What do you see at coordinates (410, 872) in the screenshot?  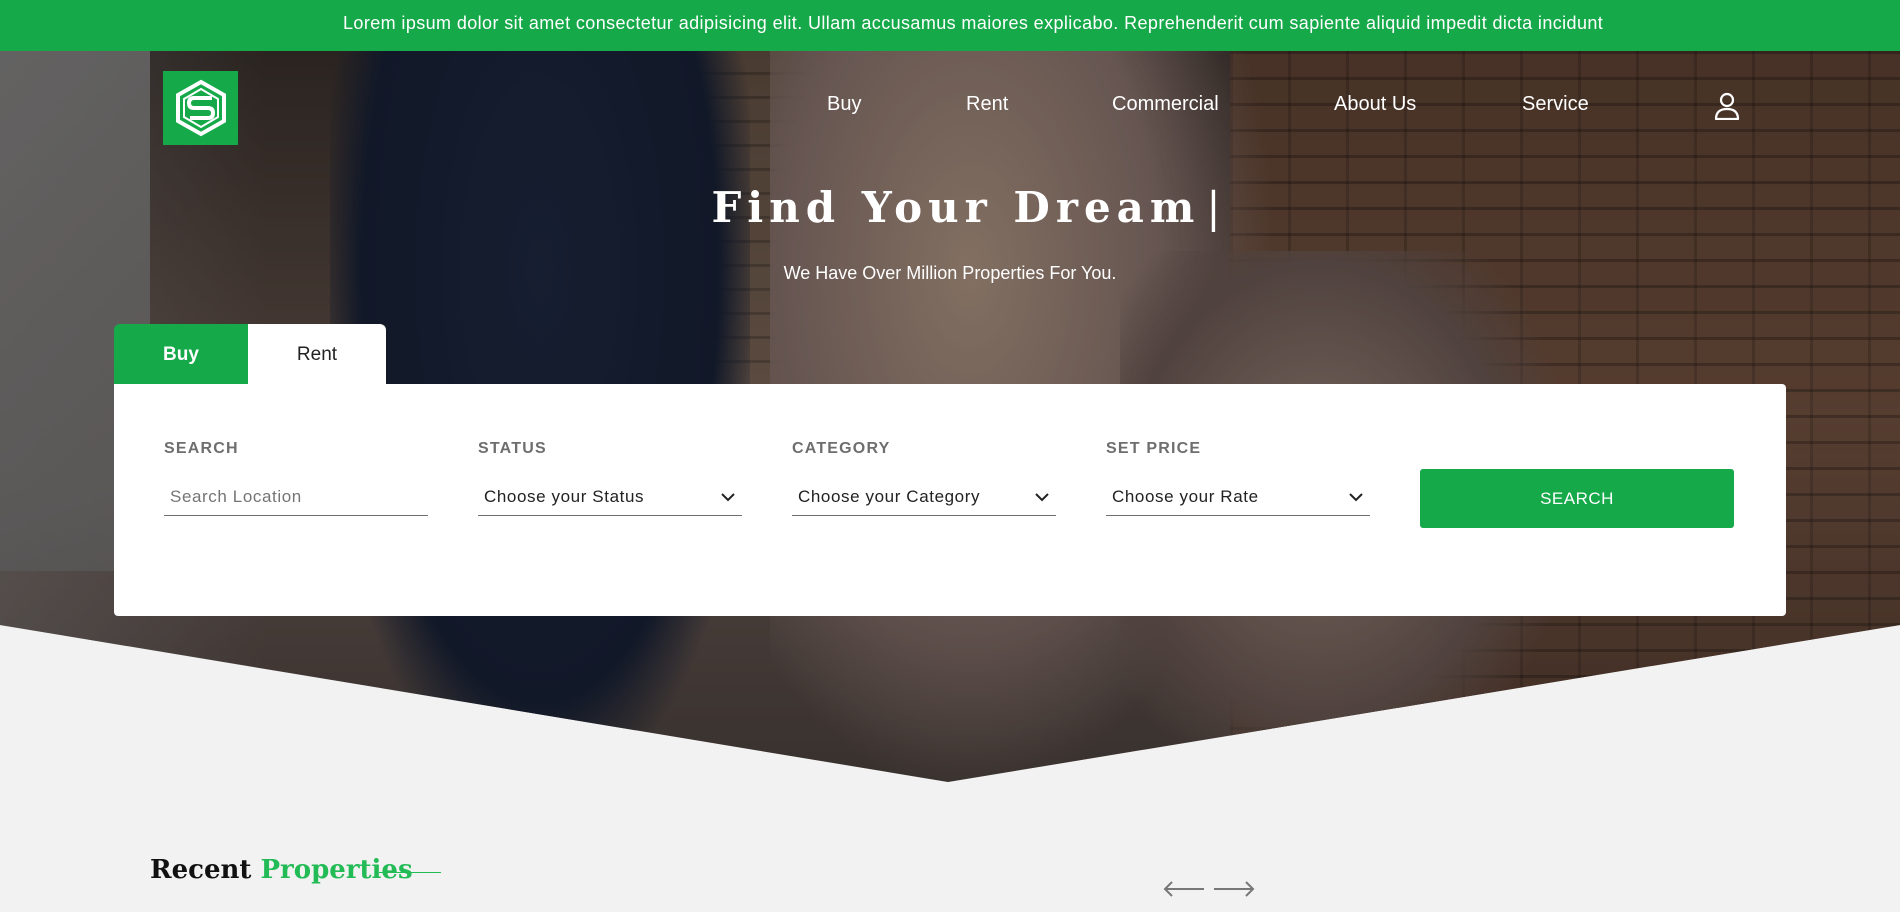 I see `section-title-rule` at bounding box center [410, 872].